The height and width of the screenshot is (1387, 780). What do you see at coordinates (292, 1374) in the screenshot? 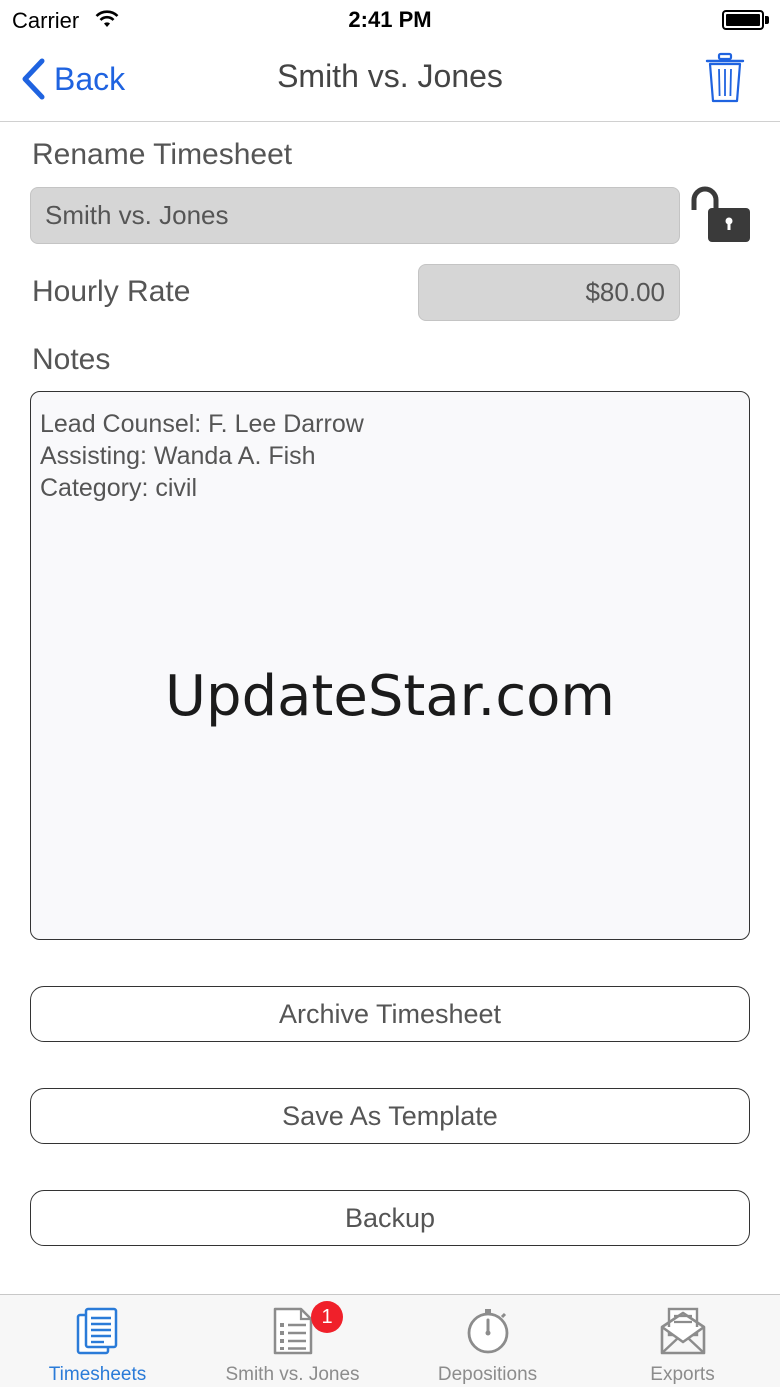
I see `tab-label: Smith vs. Jones` at bounding box center [292, 1374].